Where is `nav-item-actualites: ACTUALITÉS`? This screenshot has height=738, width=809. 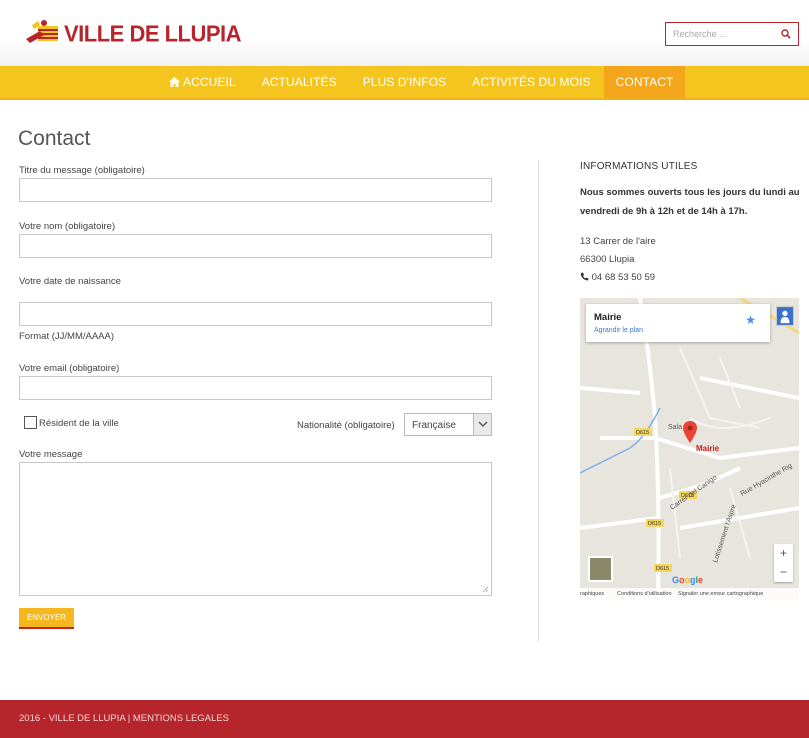 nav-item-actualites: ACTUALITÉS is located at coordinates (299, 82).